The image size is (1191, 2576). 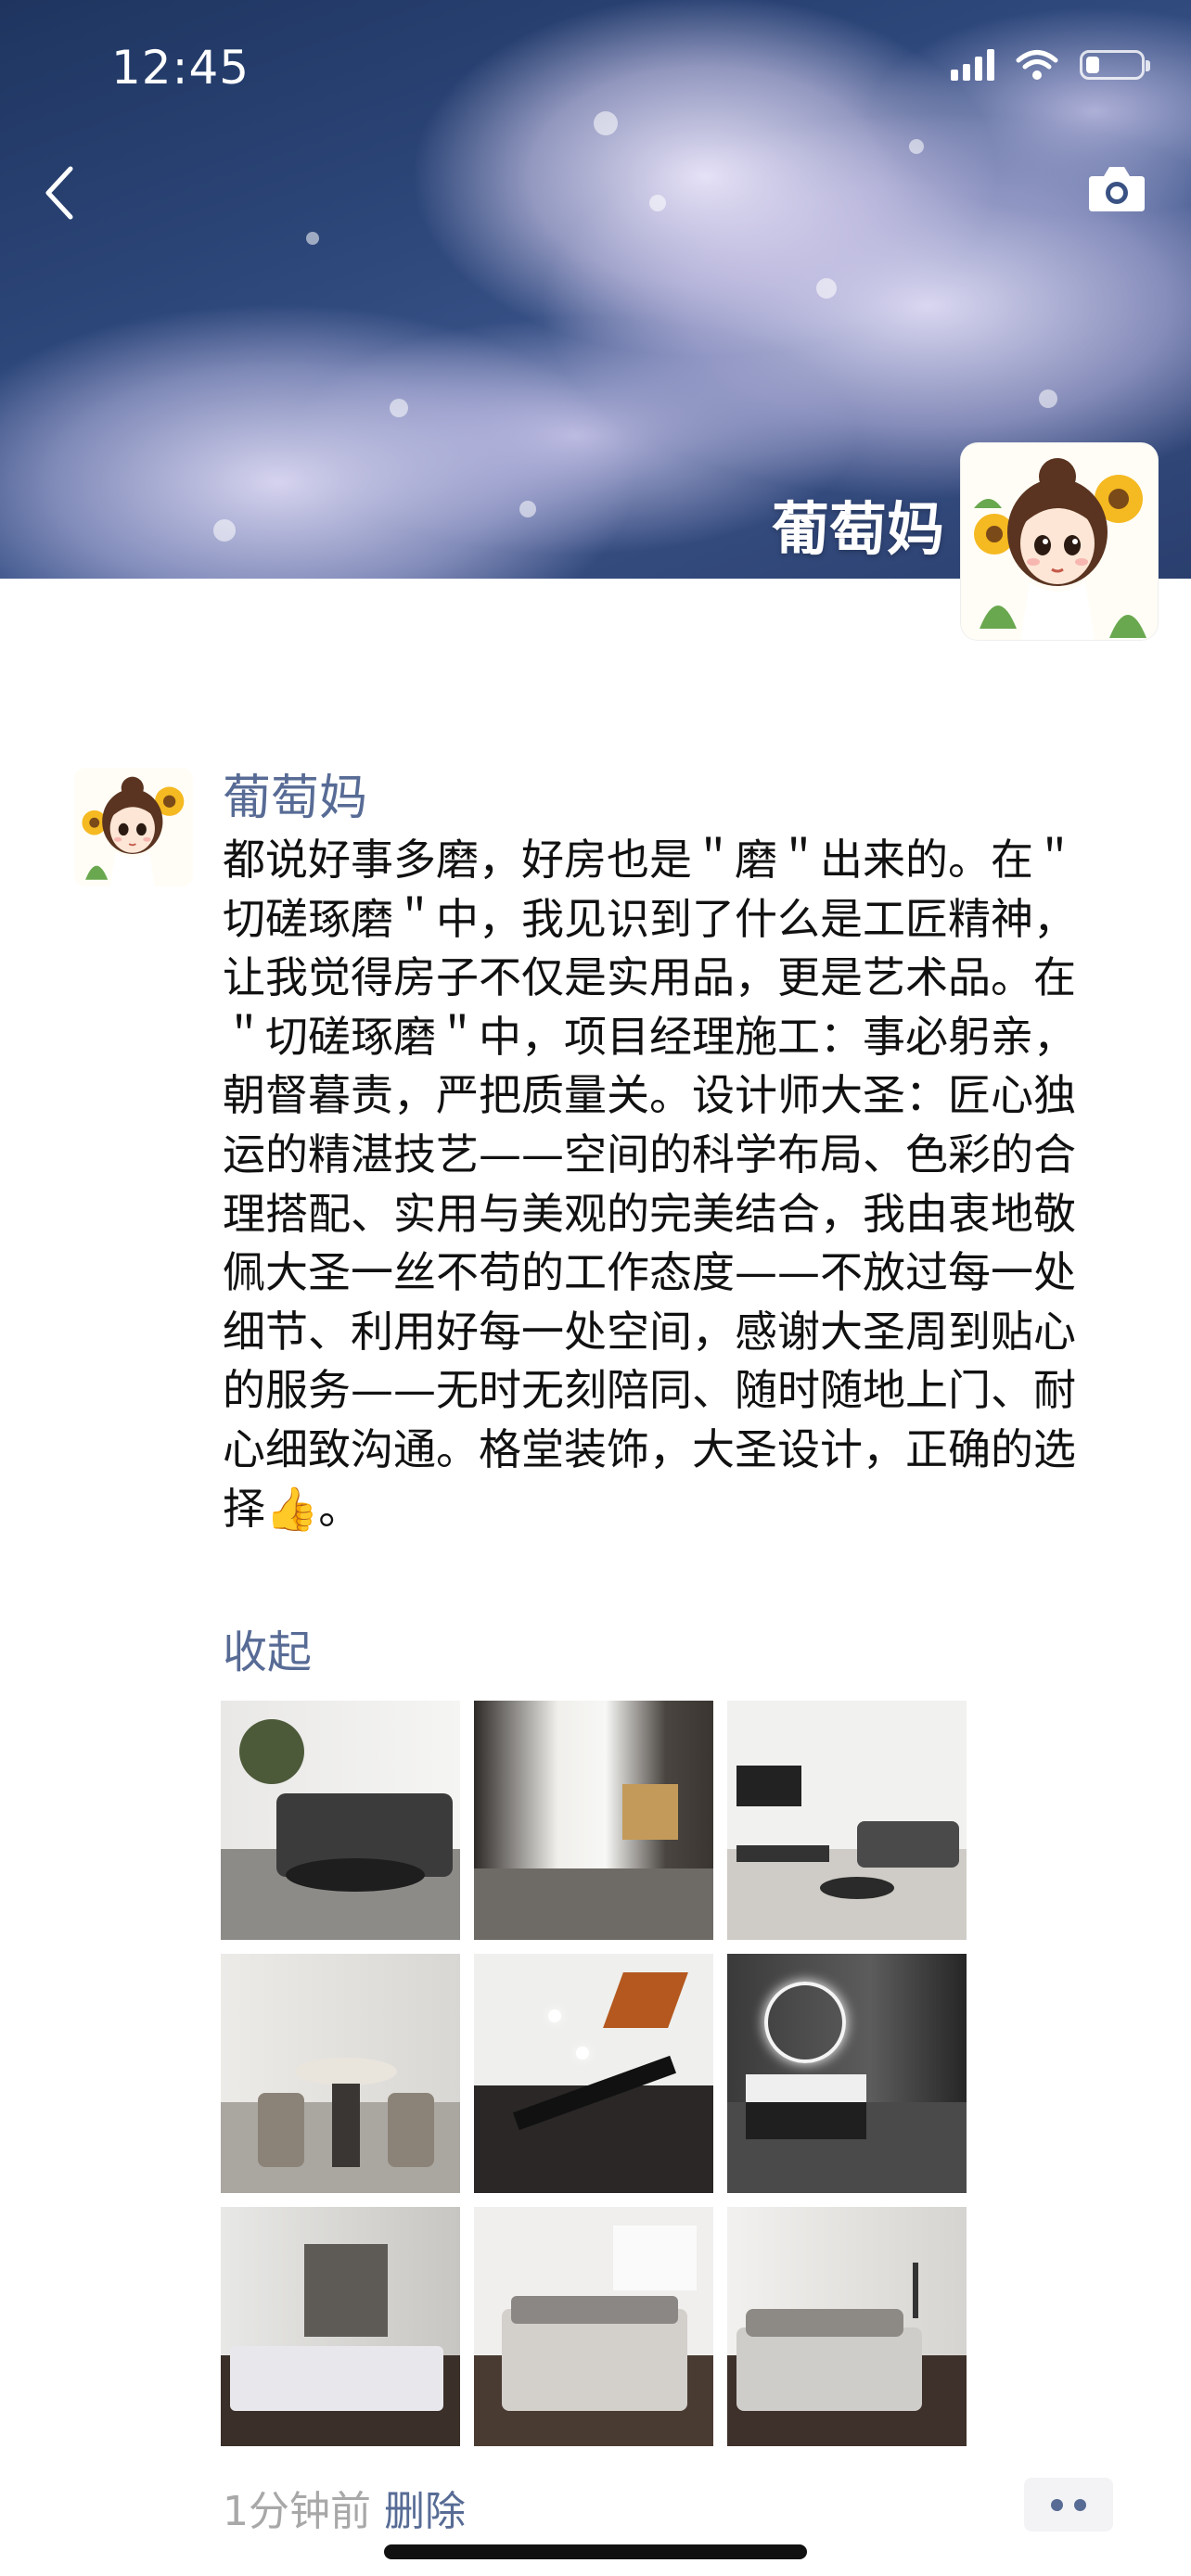 What do you see at coordinates (295, 793) in the screenshot?
I see `post-author-name: 葡萄妈` at bounding box center [295, 793].